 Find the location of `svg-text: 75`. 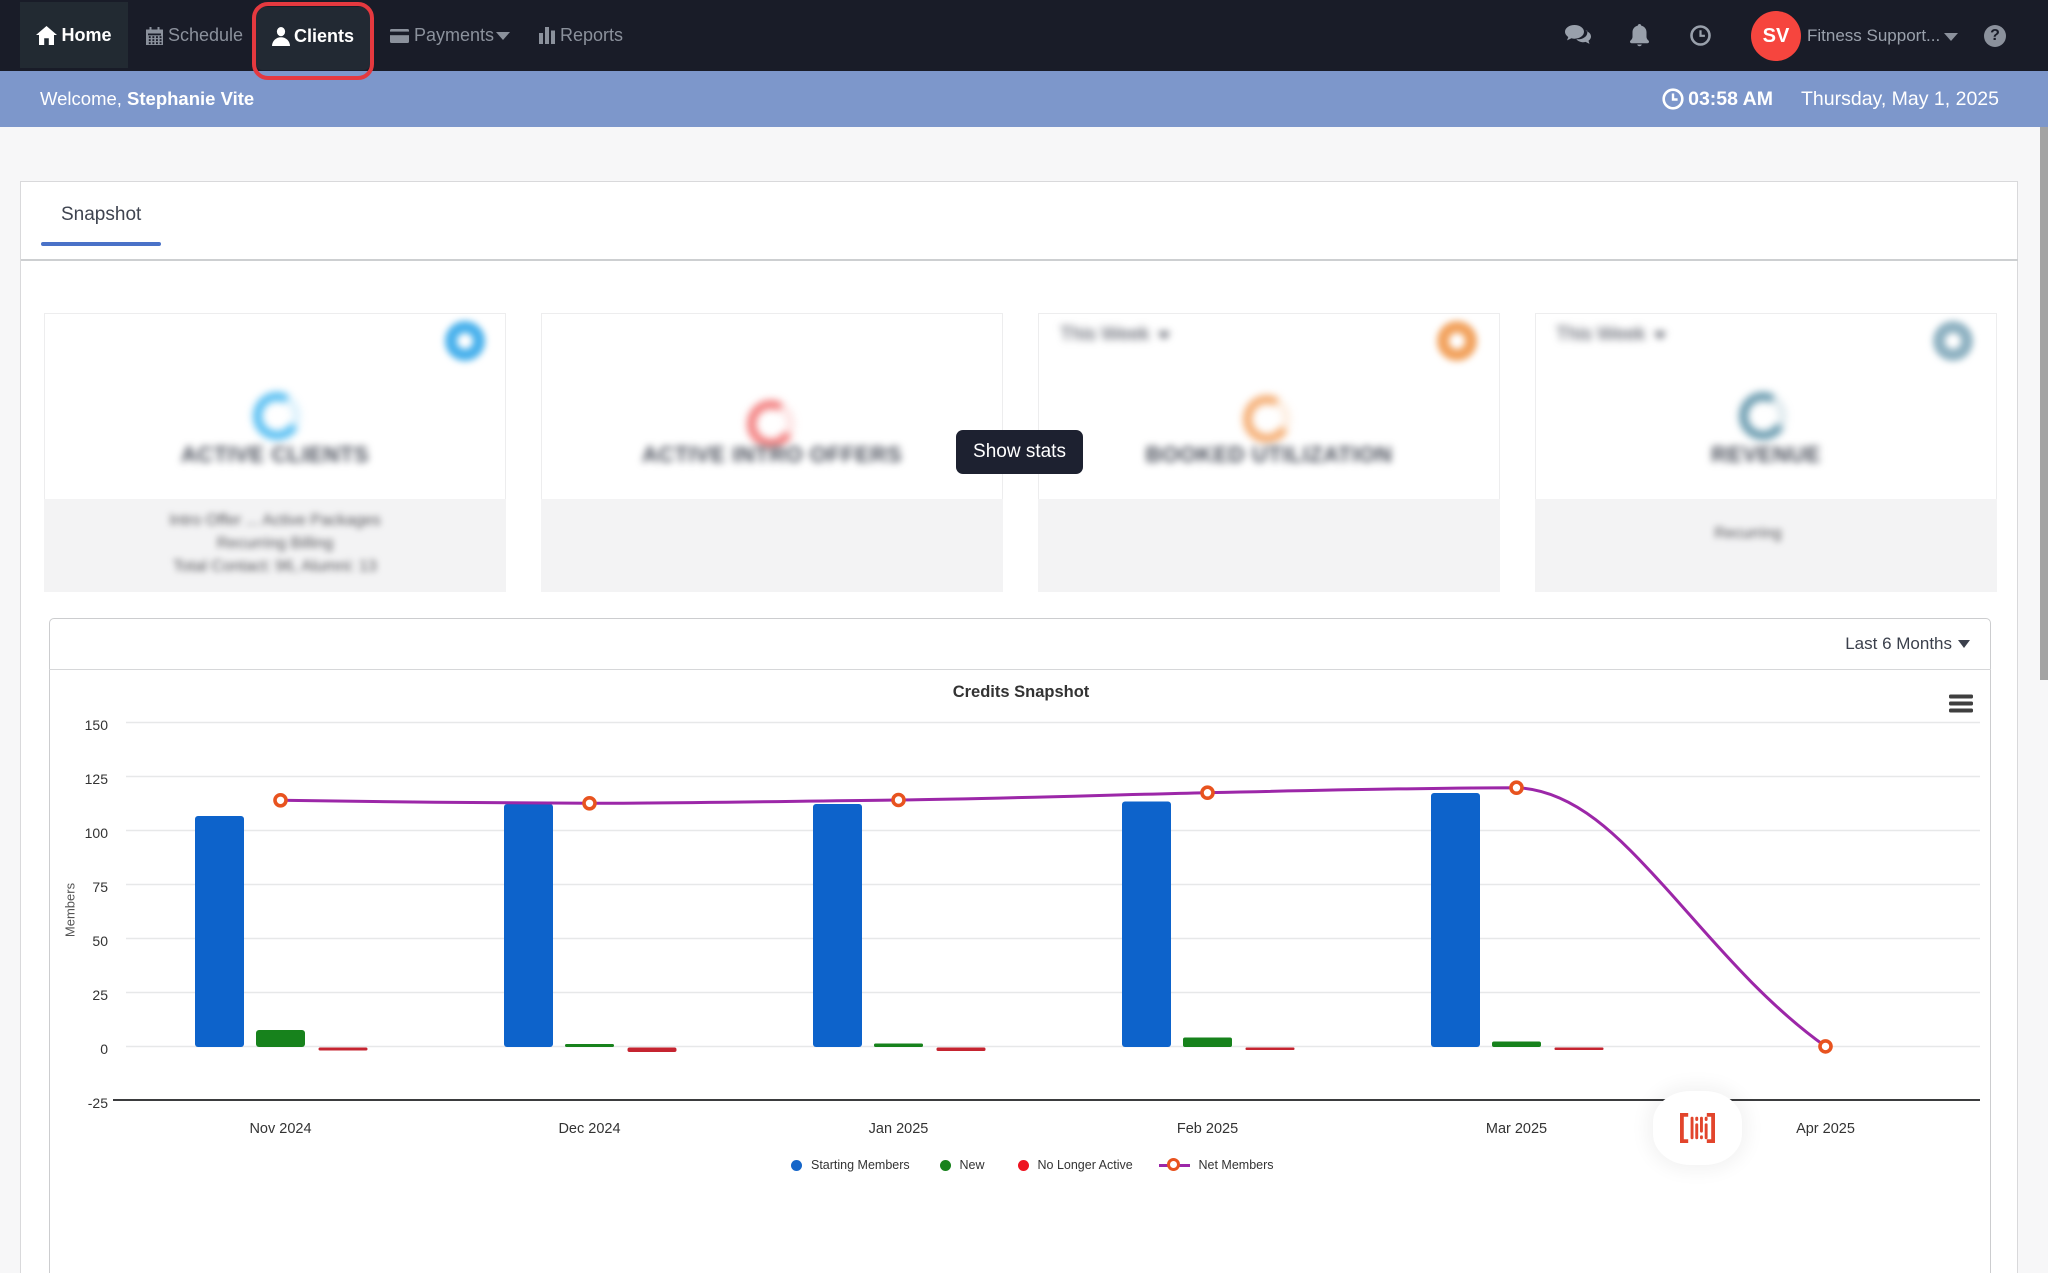

svg-text: 75 is located at coordinates (100, 887).